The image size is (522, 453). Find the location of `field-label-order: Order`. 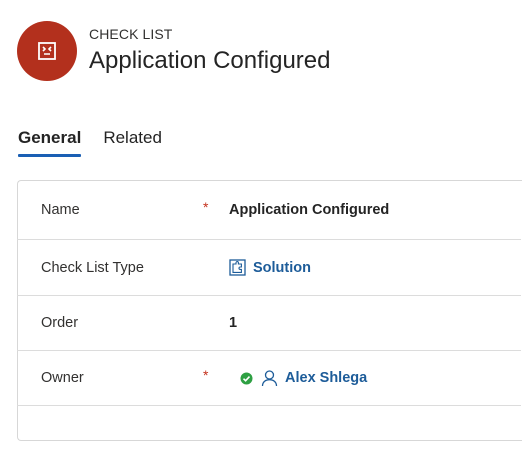

field-label-order: Order is located at coordinates (60, 323).